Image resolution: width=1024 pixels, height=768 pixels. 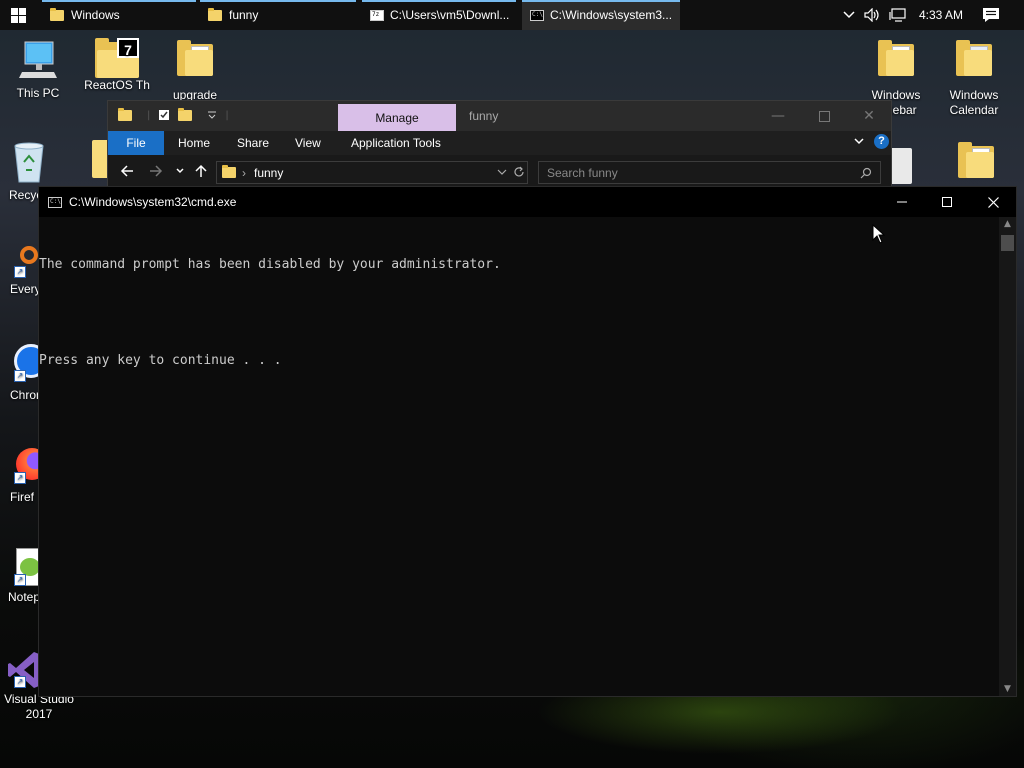 What do you see at coordinates (974, 79) in the screenshot?
I see `desktop-icon-windows-calendar: Windows Calendar` at bounding box center [974, 79].